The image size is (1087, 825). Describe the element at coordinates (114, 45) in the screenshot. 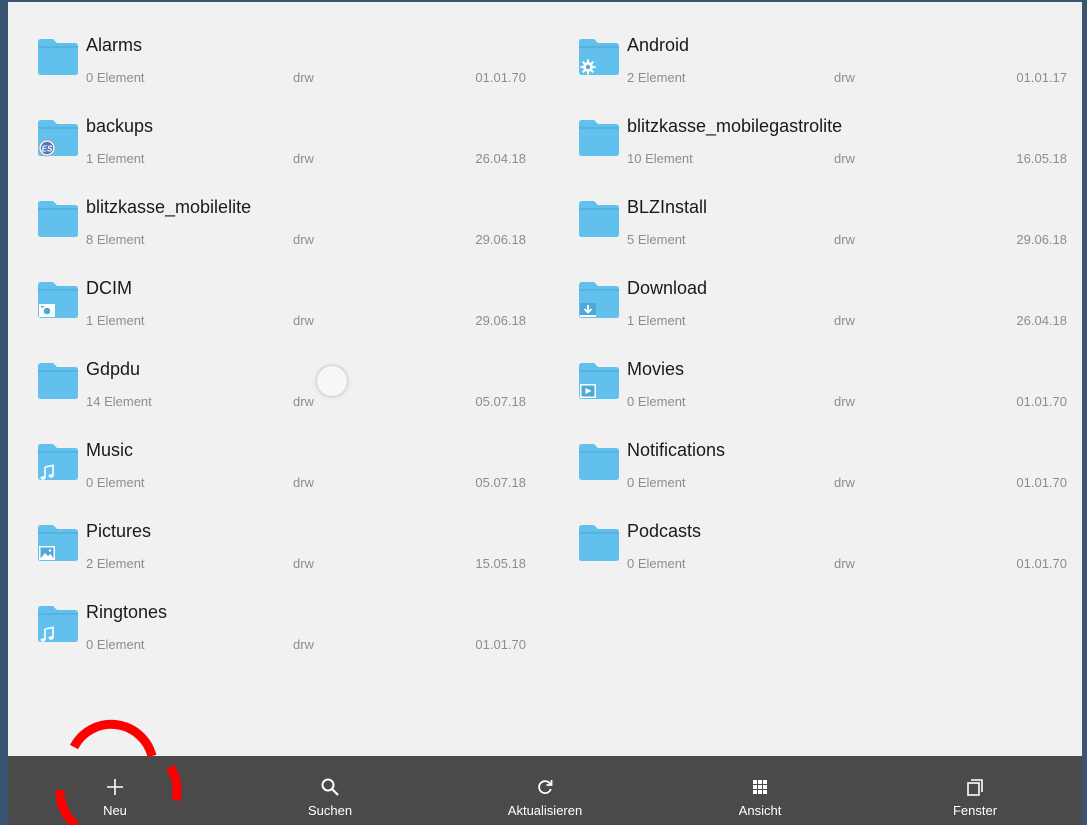

I see `folder-name: Alarms` at that location.